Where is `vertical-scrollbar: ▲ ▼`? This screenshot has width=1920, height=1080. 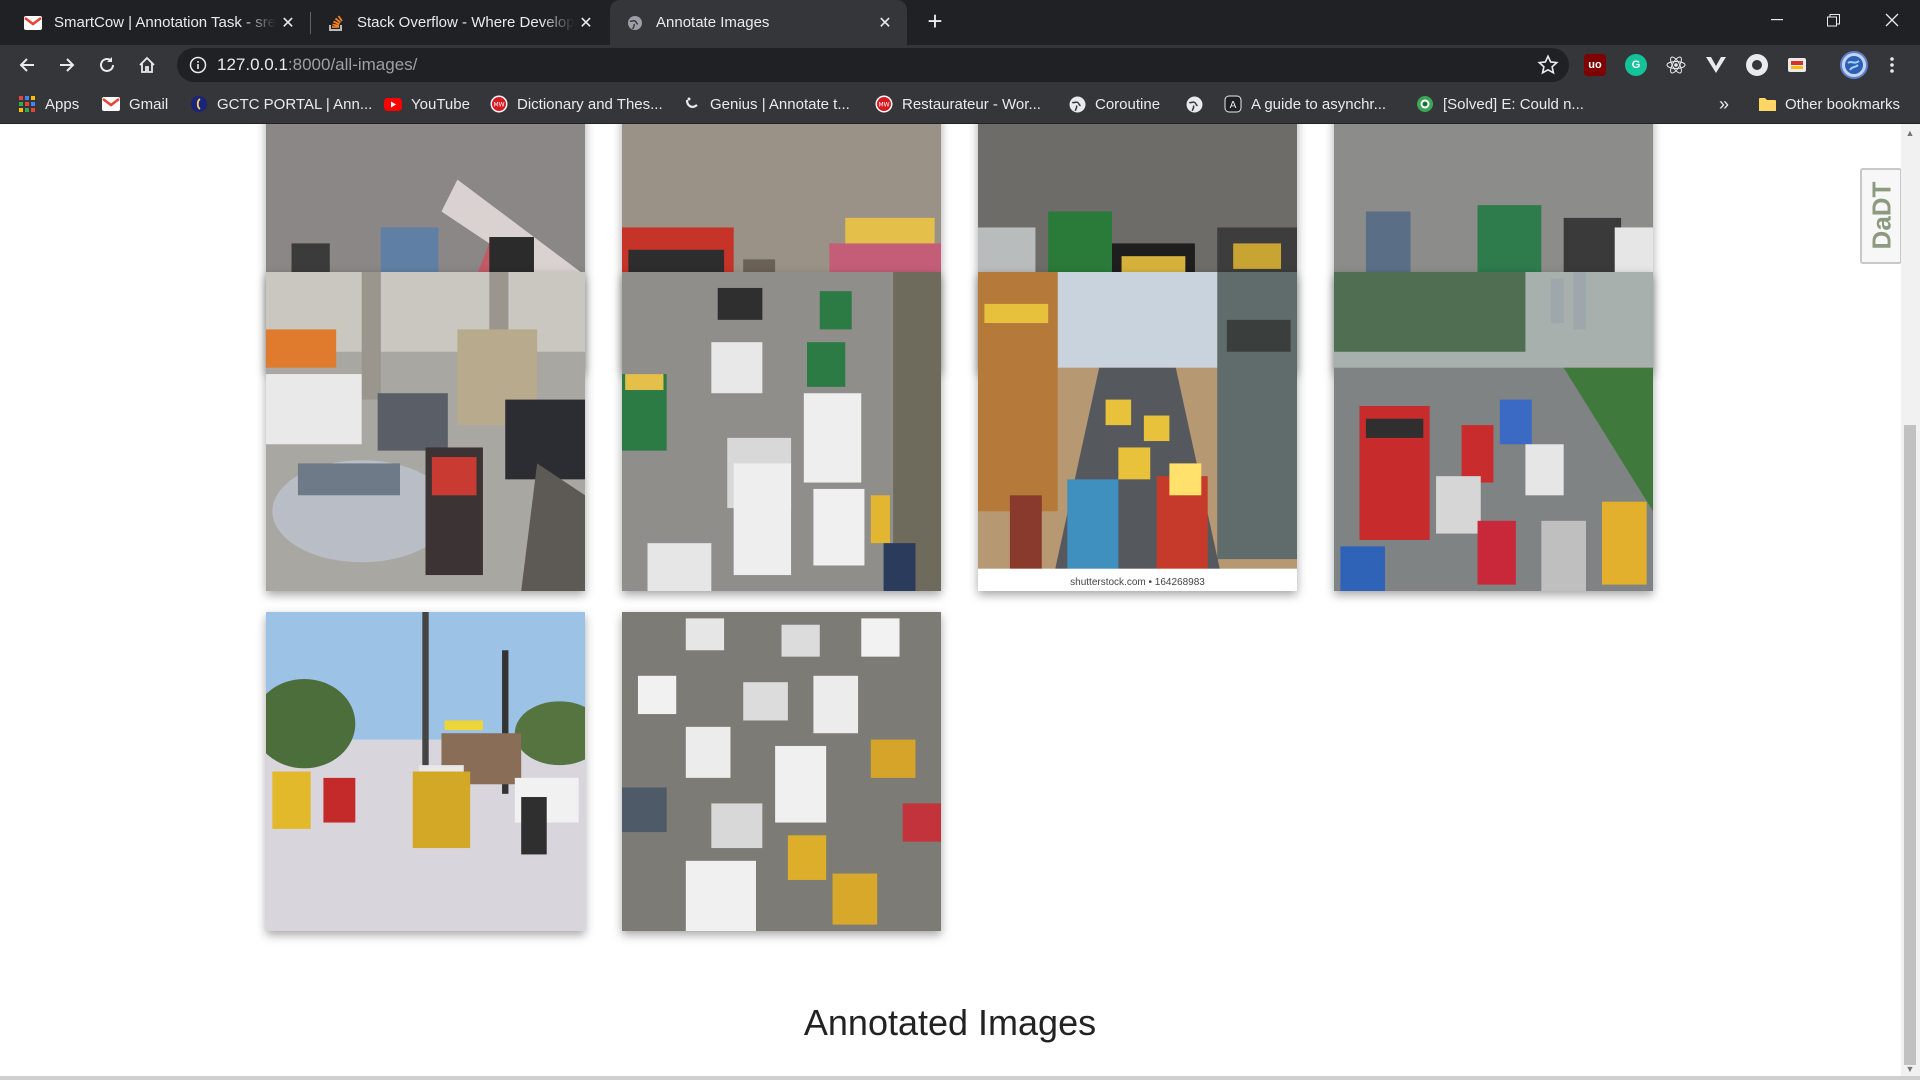
vertical-scrollbar: ▲ ▼ is located at coordinates (1910, 602).